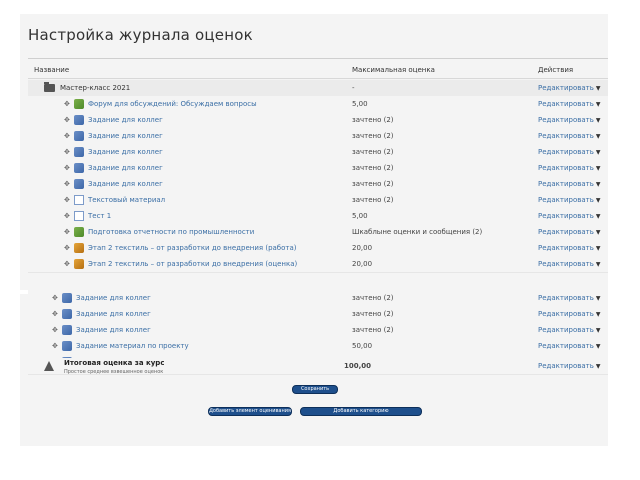 The image size is (640, 480). I want to click on page-title: Настройка журнала оценок, so click(140, 35).